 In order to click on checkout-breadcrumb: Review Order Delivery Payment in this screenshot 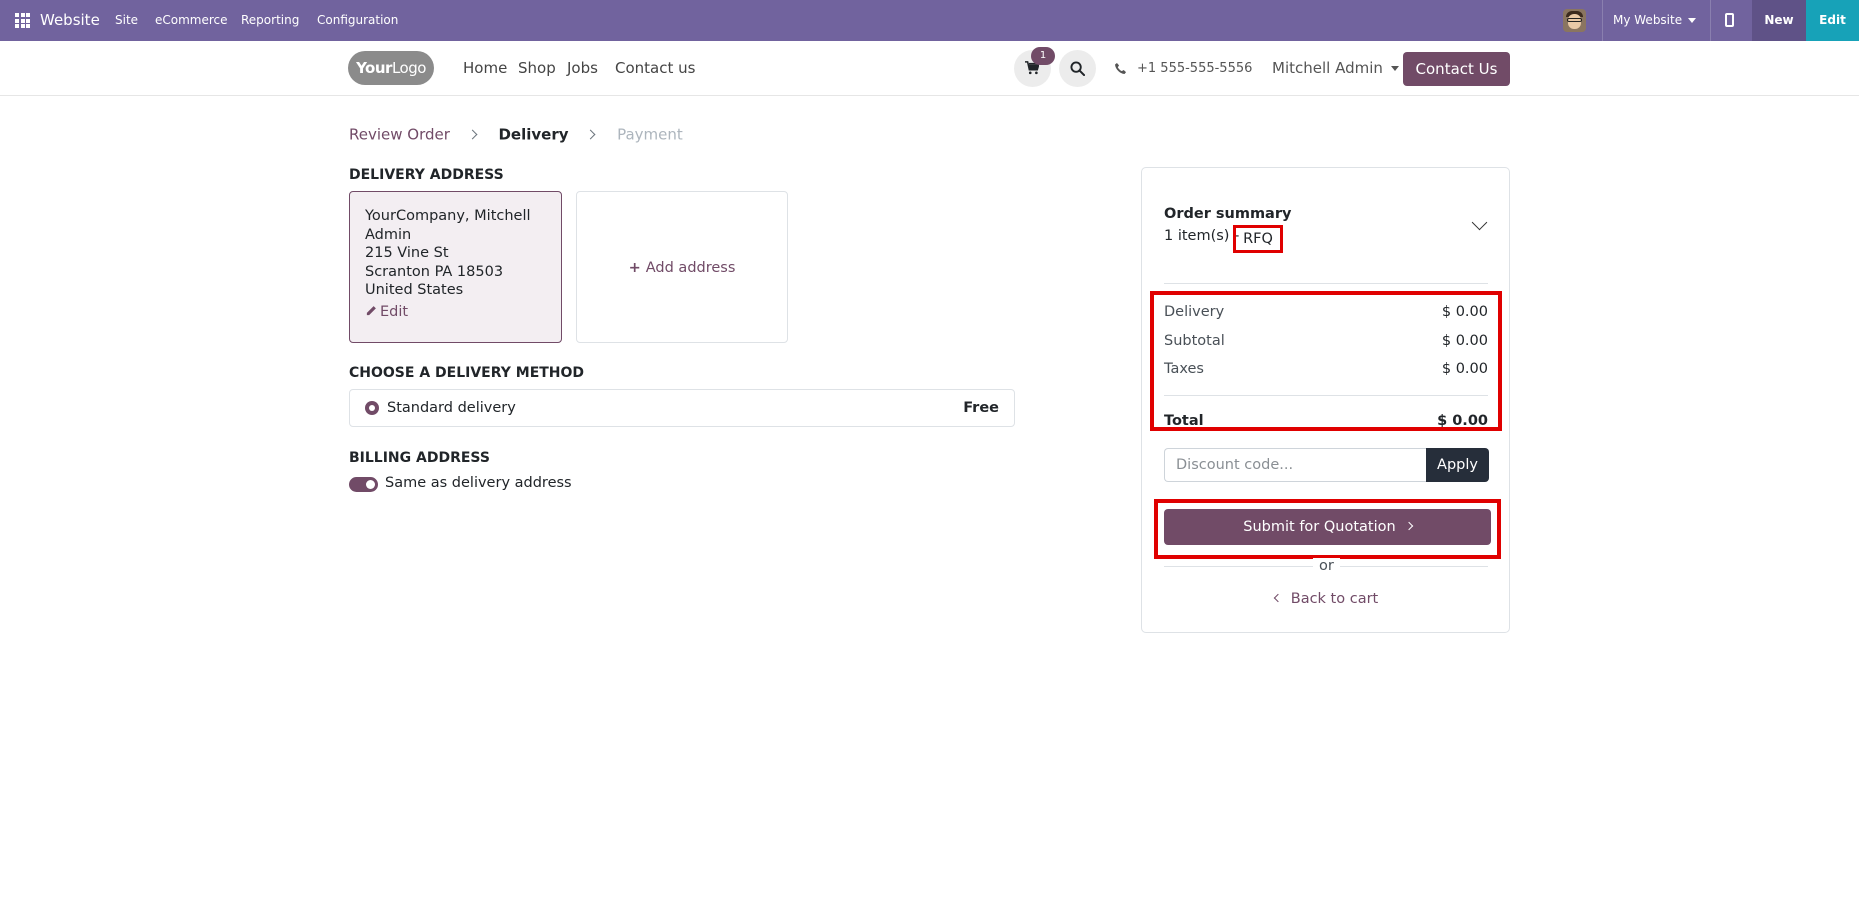, I will do `click(516, 134)`.